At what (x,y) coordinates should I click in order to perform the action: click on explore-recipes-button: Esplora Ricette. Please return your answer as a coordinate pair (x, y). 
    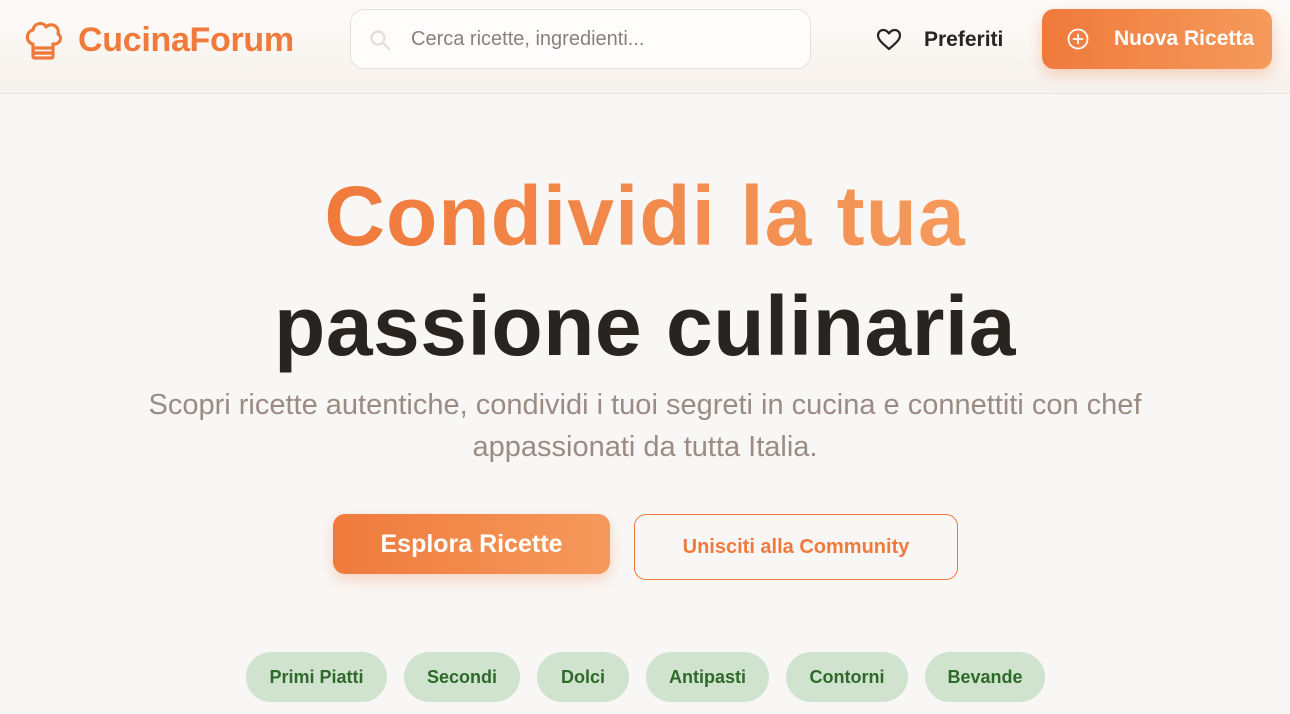
    Looking at the image, I should click on (471, 544).